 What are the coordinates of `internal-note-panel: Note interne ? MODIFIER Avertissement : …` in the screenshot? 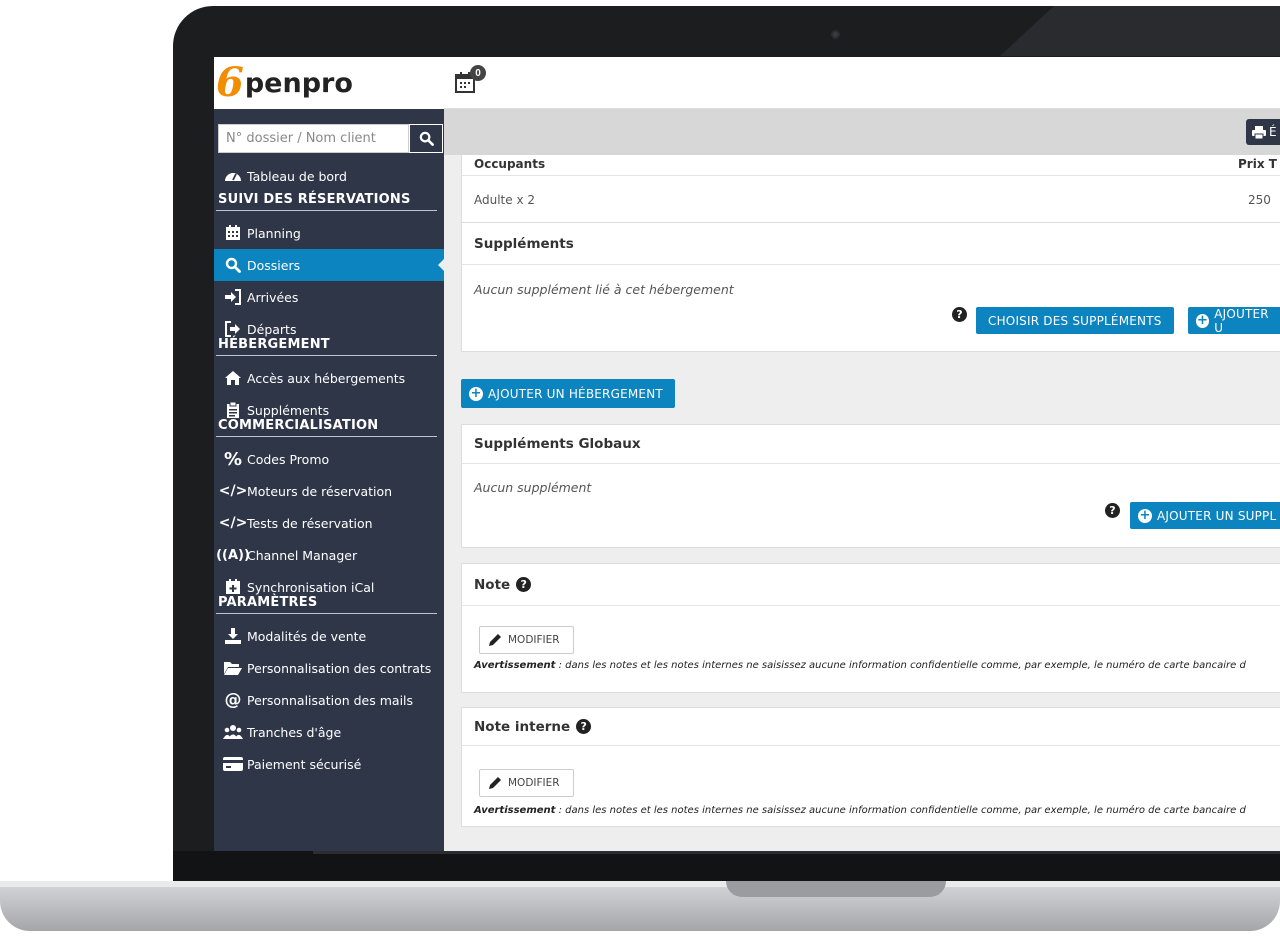 It's located at (870, 767).